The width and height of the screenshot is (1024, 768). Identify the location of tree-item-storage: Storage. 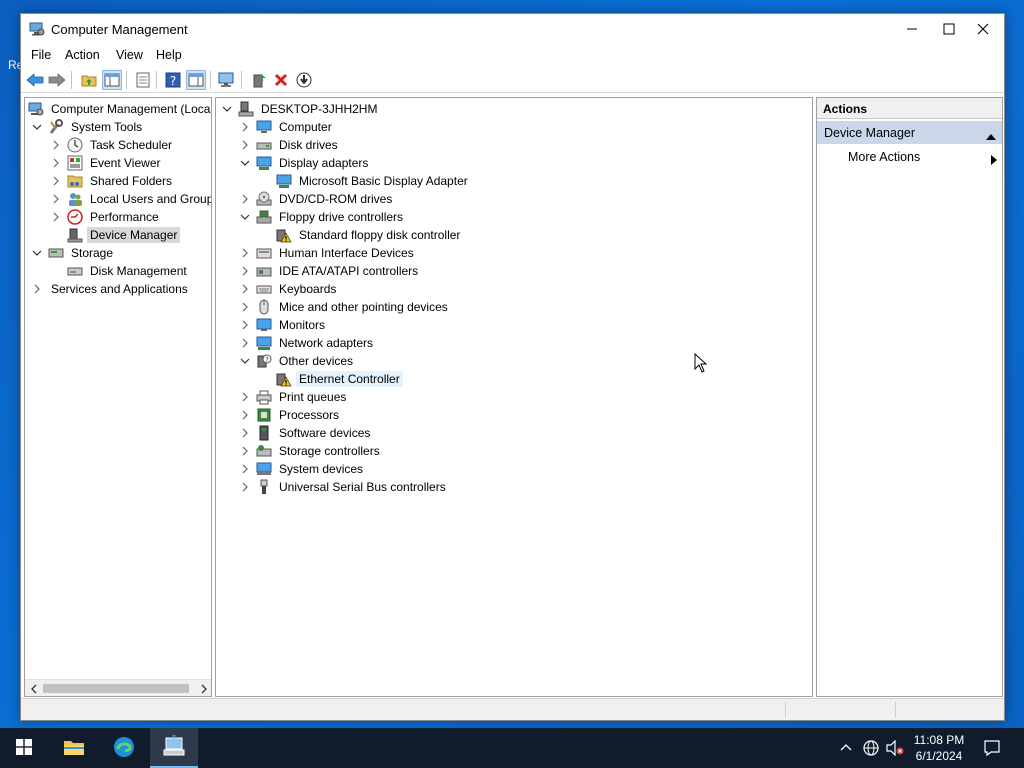
(73, 253).